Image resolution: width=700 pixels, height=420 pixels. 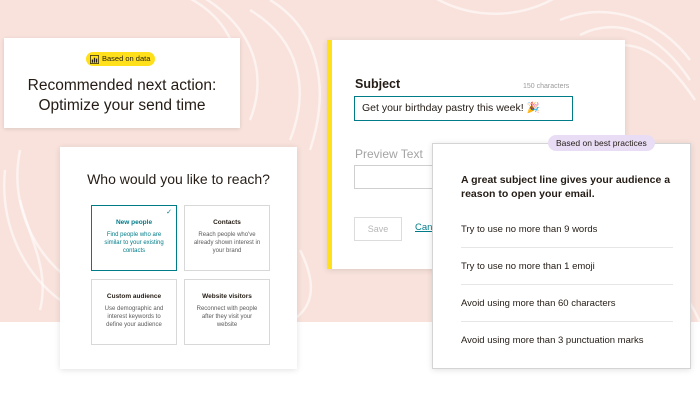 I want to click on preview-text-label: Preview Text, so click(x=389, y=154).